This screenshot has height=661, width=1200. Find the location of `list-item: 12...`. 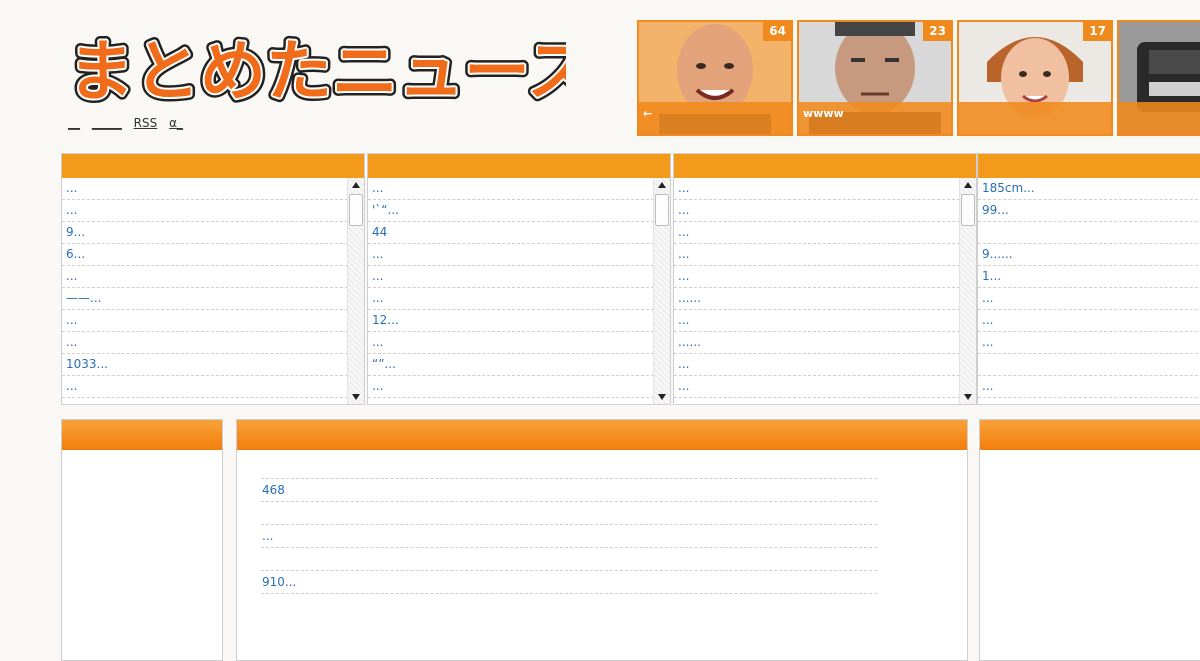

list-item: 12... is located at coordinates (511, 321).